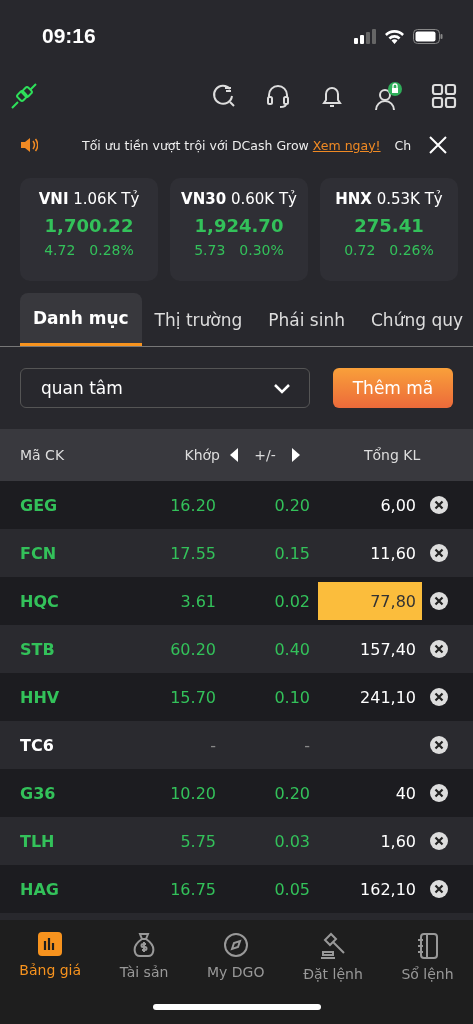 The width and height of the screenshot is (473, 1024). I want to click on index-card: VN30 0.60K Tỷ 1,924.70 5.73 0.30%, so click(239, 229).